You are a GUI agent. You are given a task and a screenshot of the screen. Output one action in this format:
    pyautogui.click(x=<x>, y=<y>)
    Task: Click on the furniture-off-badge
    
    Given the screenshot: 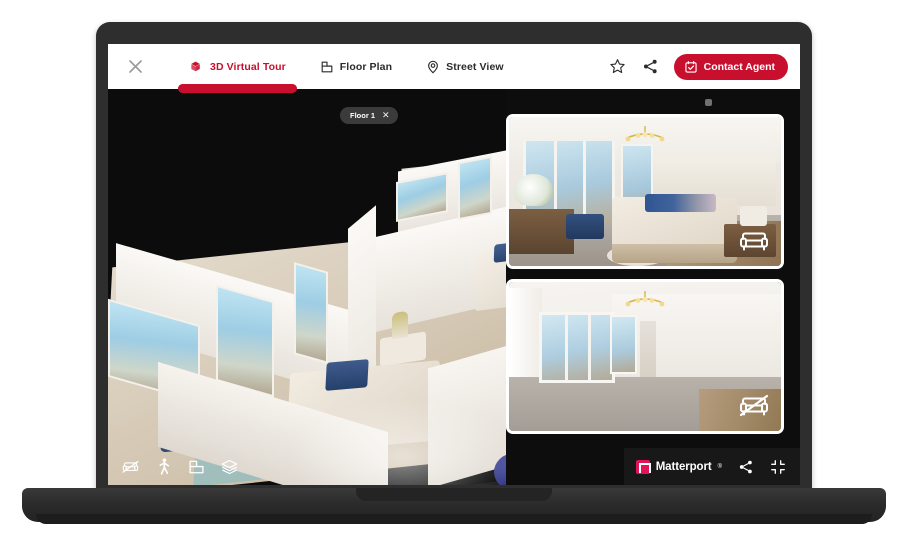 What is the action you would take?
    pyautogui.click(x=754, y=406)
    